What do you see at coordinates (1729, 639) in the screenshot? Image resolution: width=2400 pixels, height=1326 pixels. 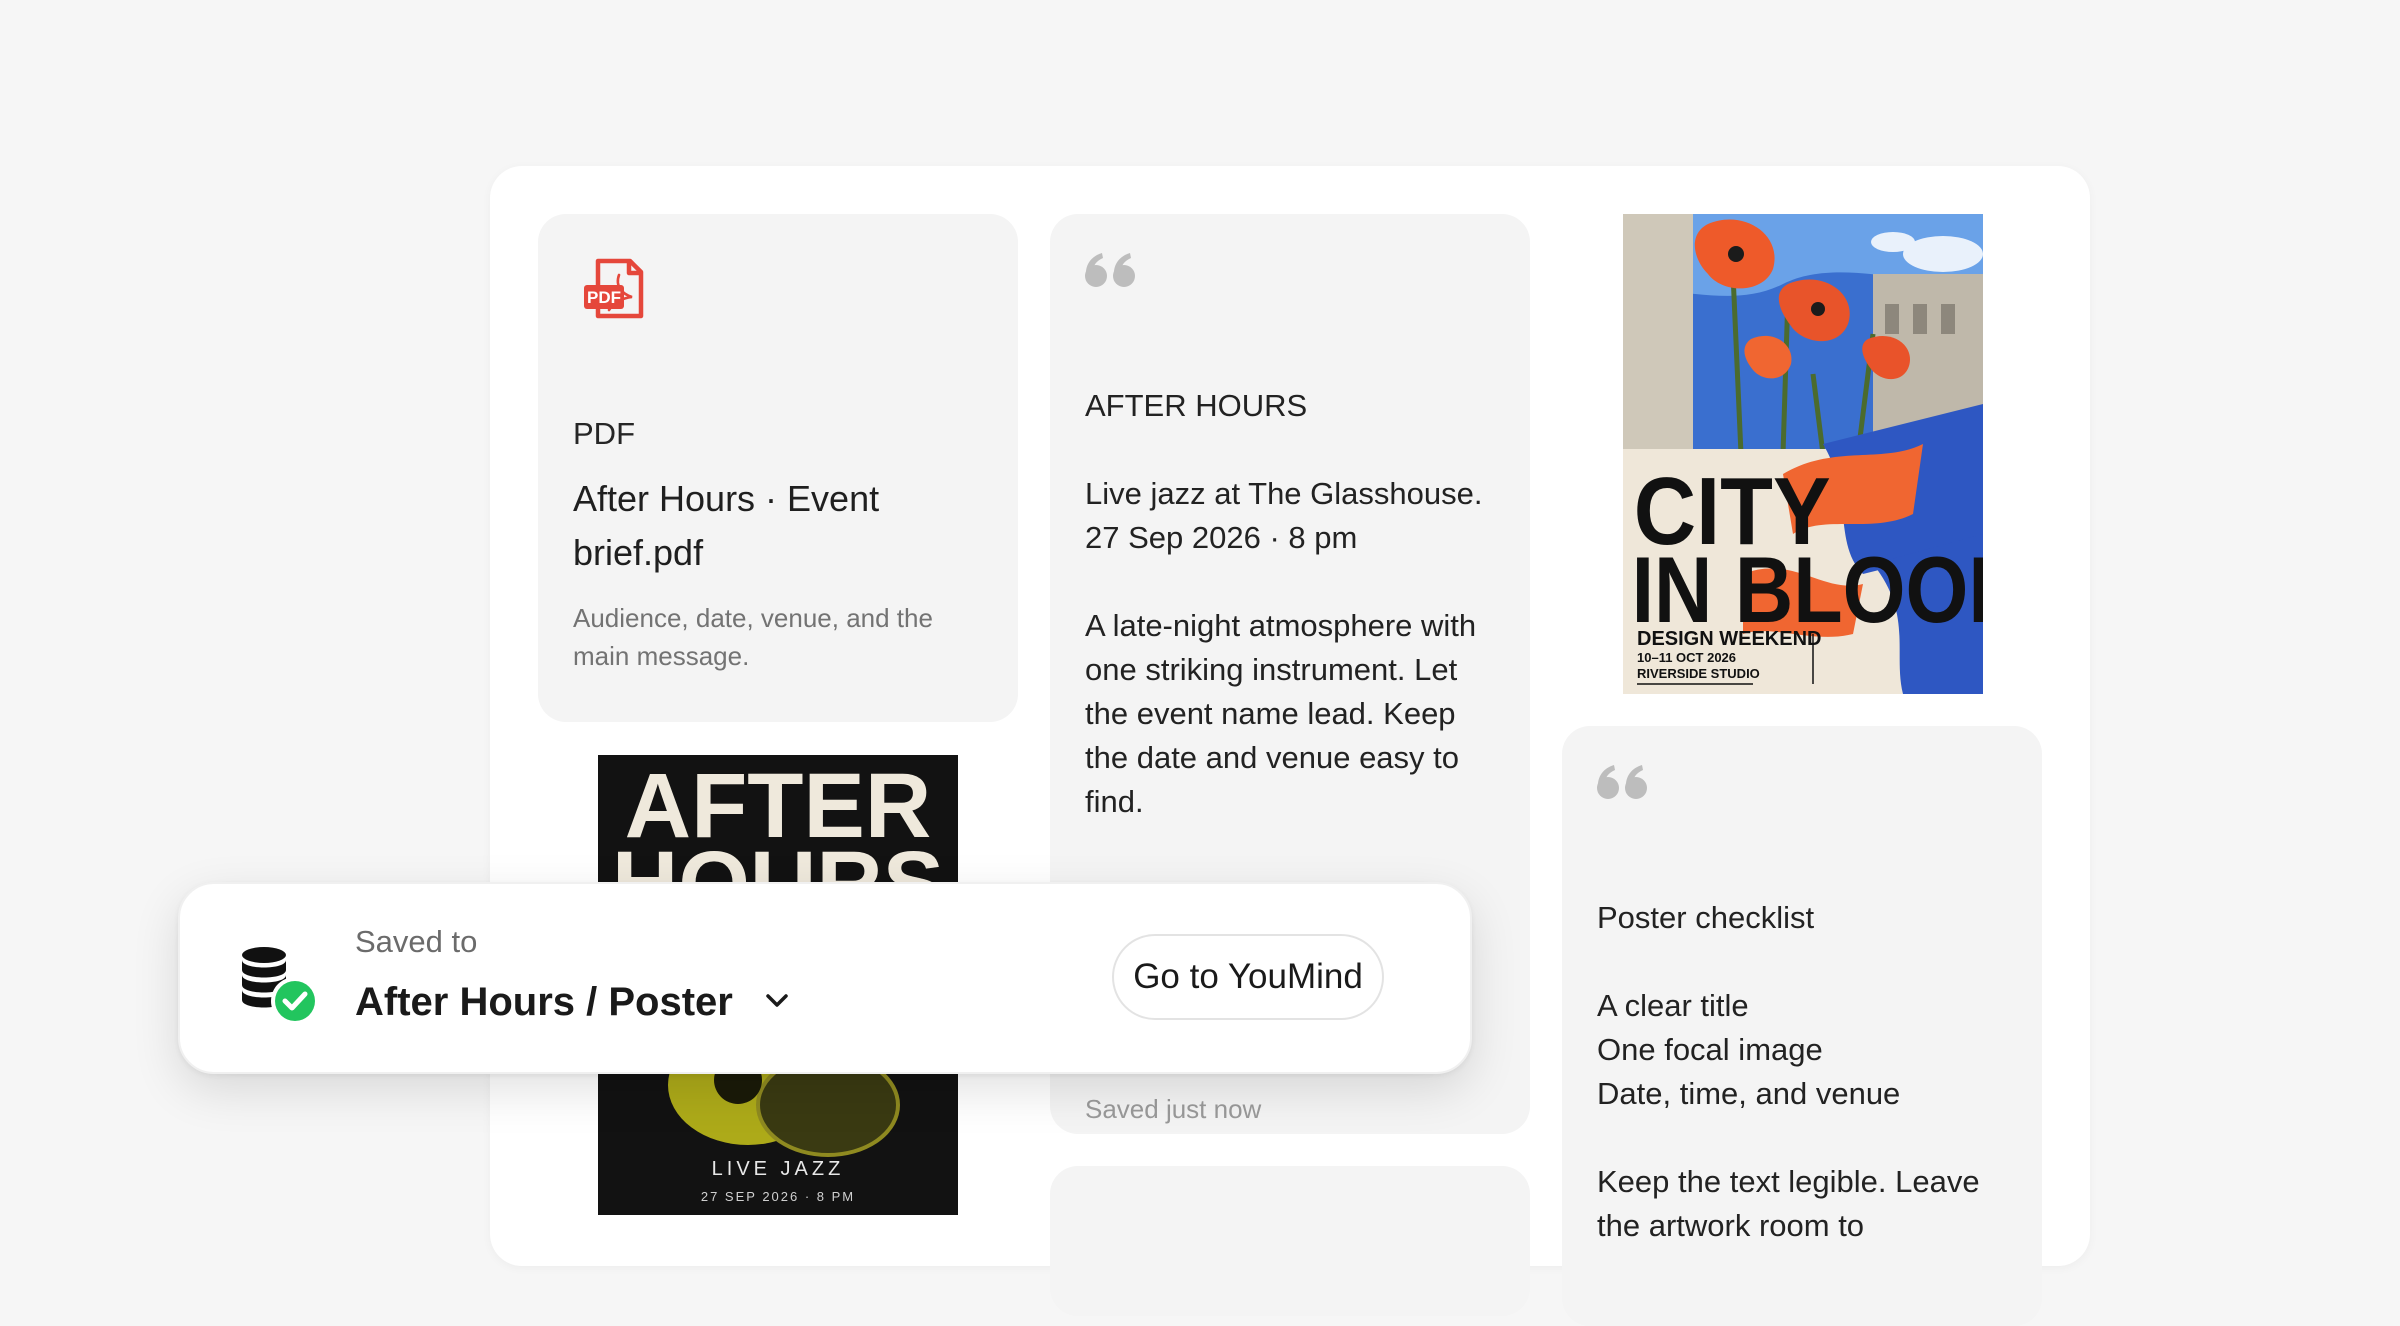 I see `poster-bloom-event: DESIGN WEEKEND` at bounding box center [1729, 639].